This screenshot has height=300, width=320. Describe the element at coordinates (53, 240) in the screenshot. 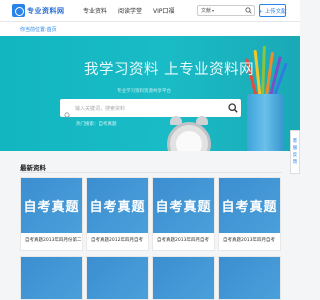

I see `doc-title: 自考真题2013年四月份第二次` at that location.